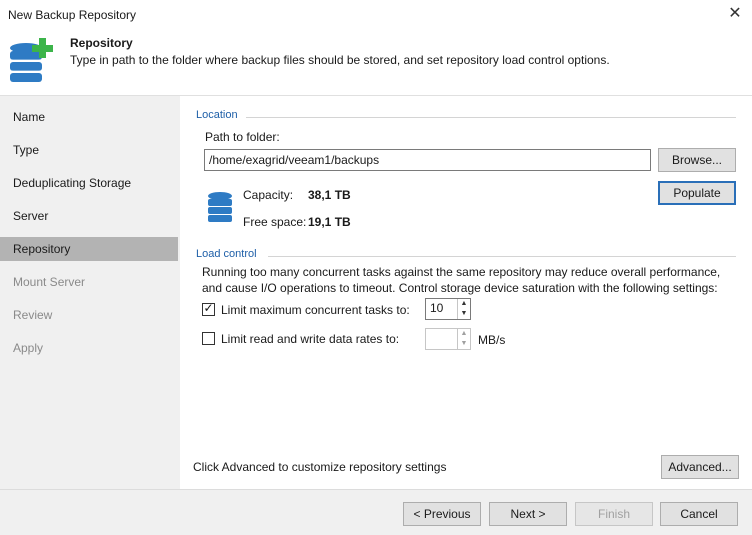 This screenshot has height=535, width=752. What do you see at coordinates (528, 514) in the screenshot?
I see `next-button: Next >` at bounding box center [528, 514].